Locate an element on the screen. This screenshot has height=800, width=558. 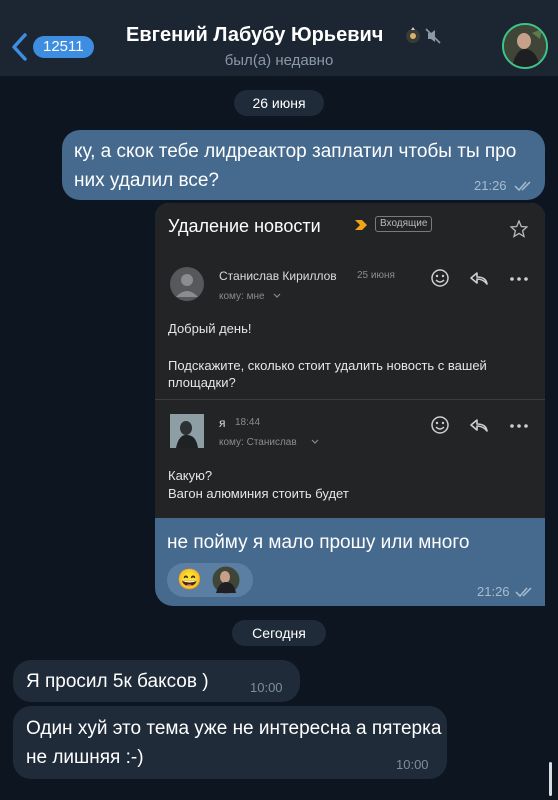
inbox-tag: Входящие is located at coordinates (404, 224).